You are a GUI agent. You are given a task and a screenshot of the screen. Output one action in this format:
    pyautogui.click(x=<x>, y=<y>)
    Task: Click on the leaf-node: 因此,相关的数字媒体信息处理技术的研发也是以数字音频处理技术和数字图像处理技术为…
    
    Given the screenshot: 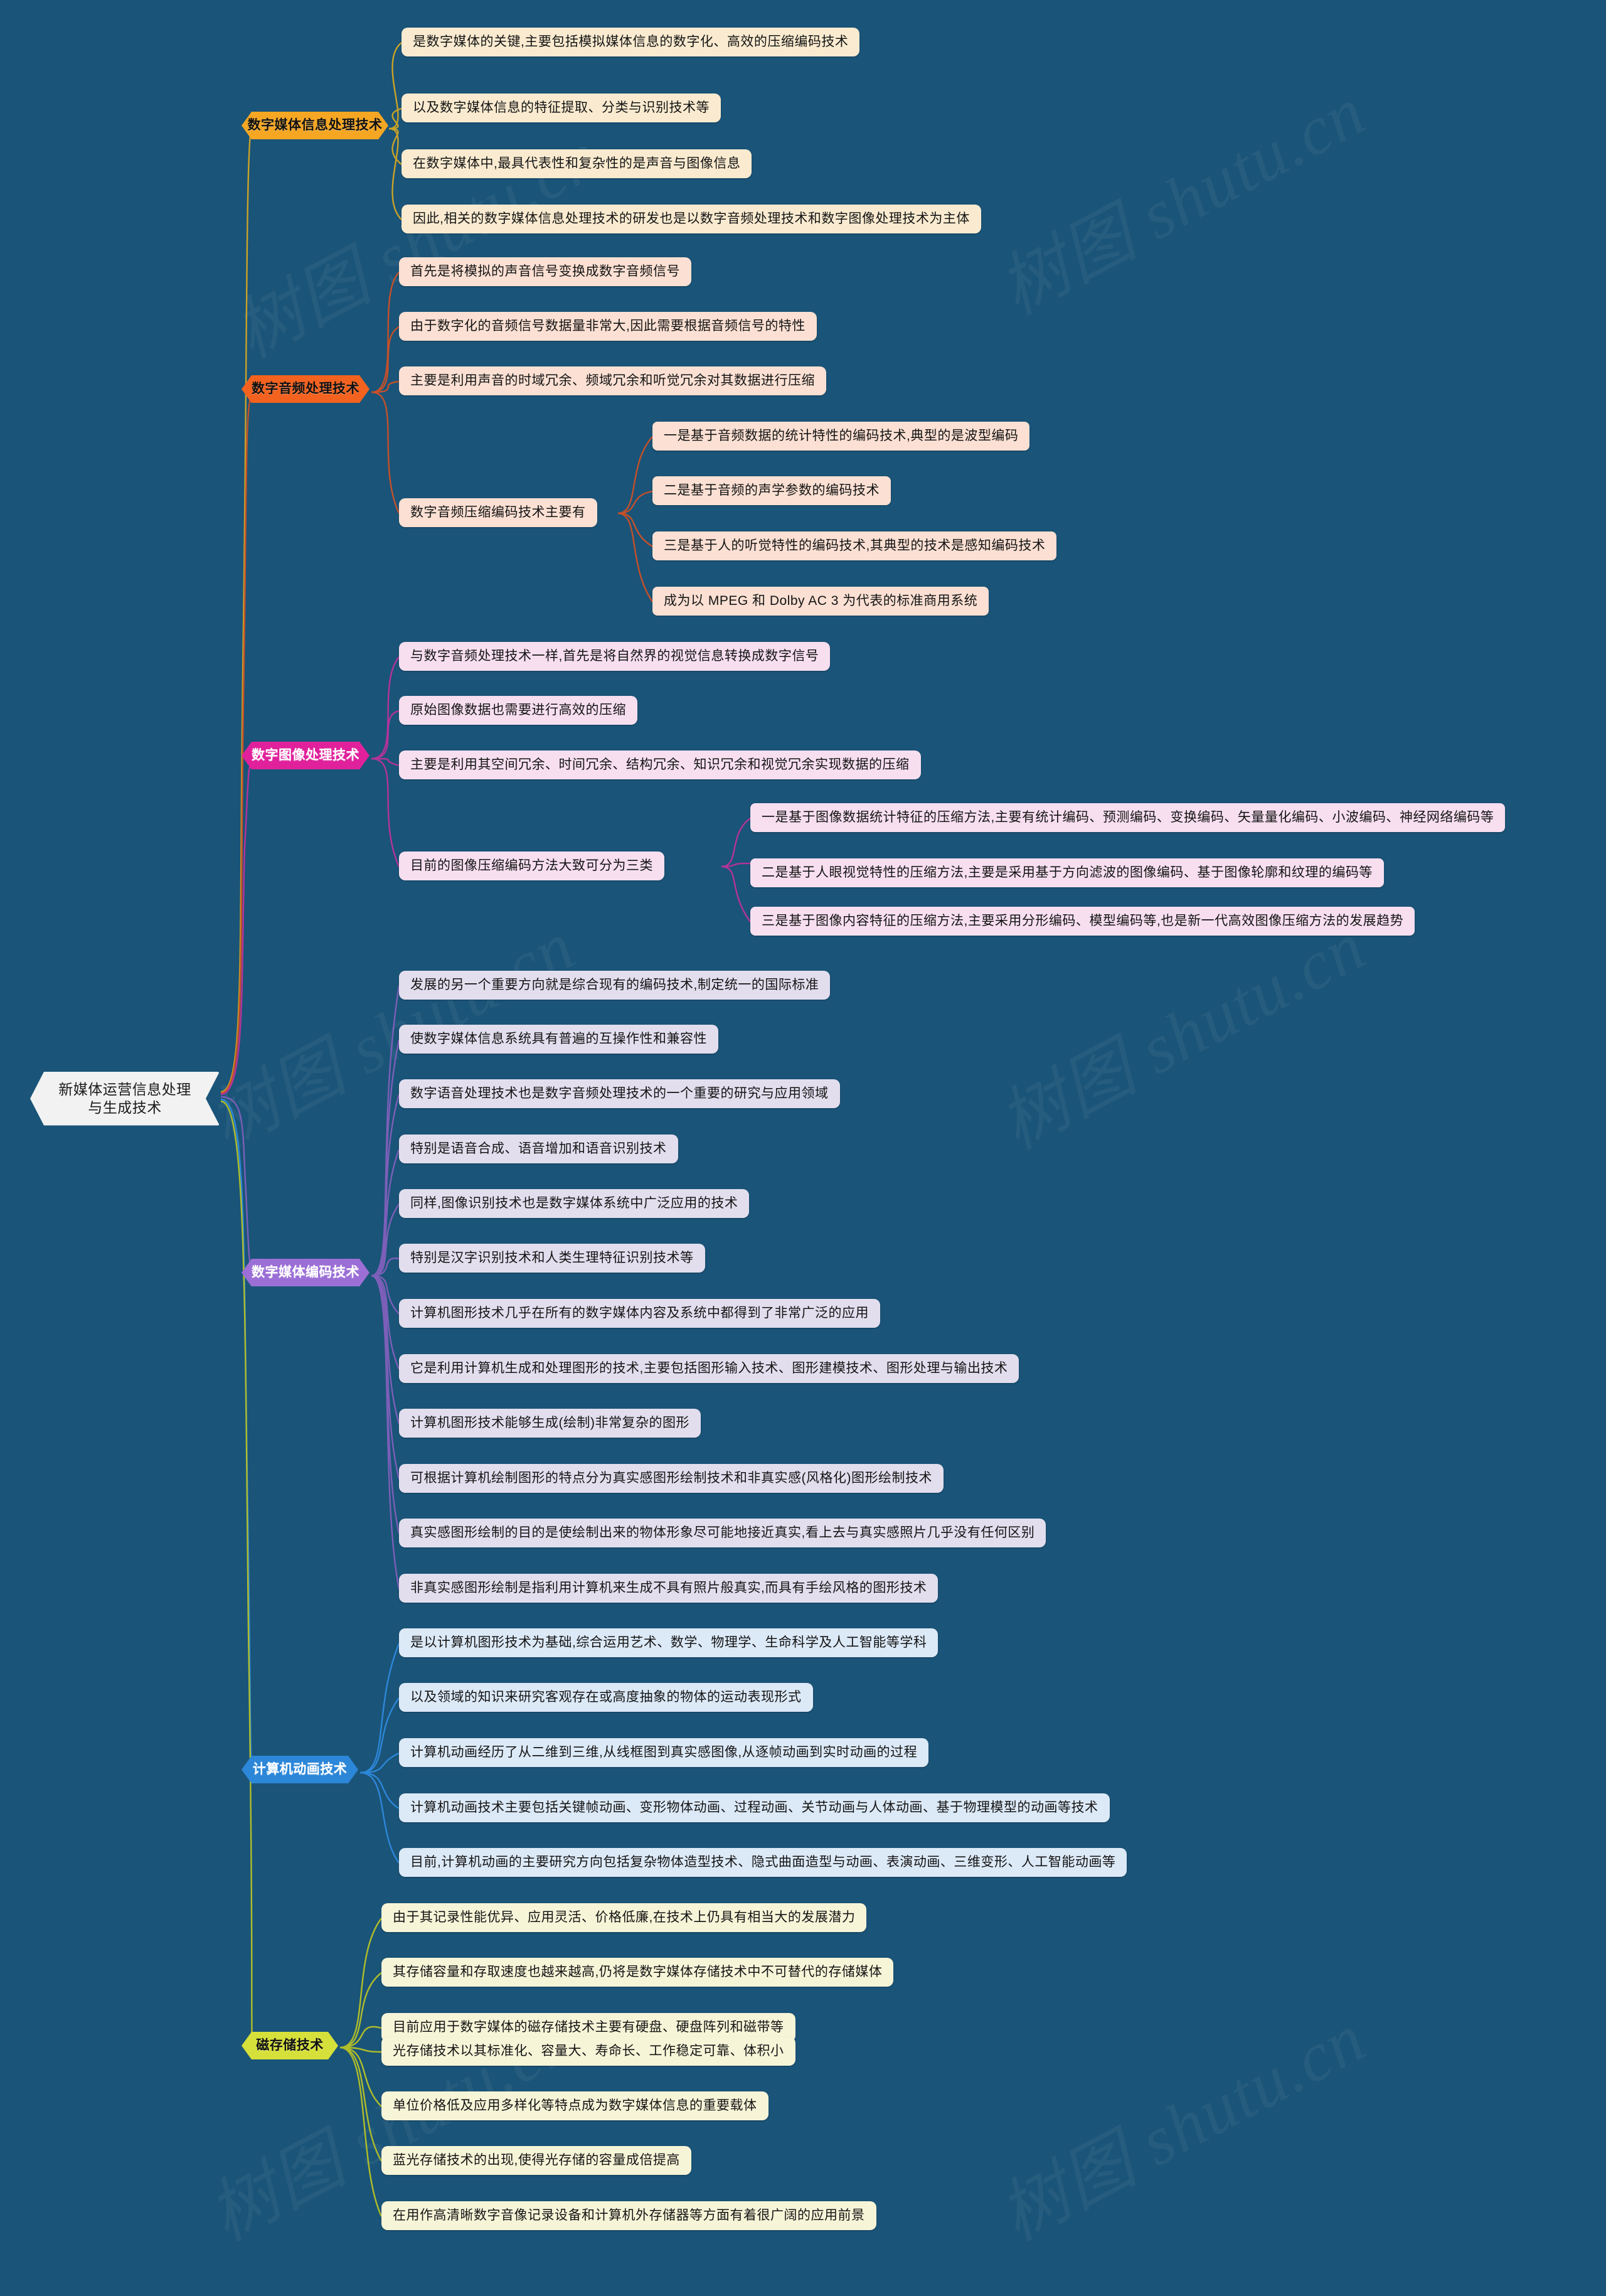 What is the action you would take?
    pyautogui.click(x=691, y=219)
    